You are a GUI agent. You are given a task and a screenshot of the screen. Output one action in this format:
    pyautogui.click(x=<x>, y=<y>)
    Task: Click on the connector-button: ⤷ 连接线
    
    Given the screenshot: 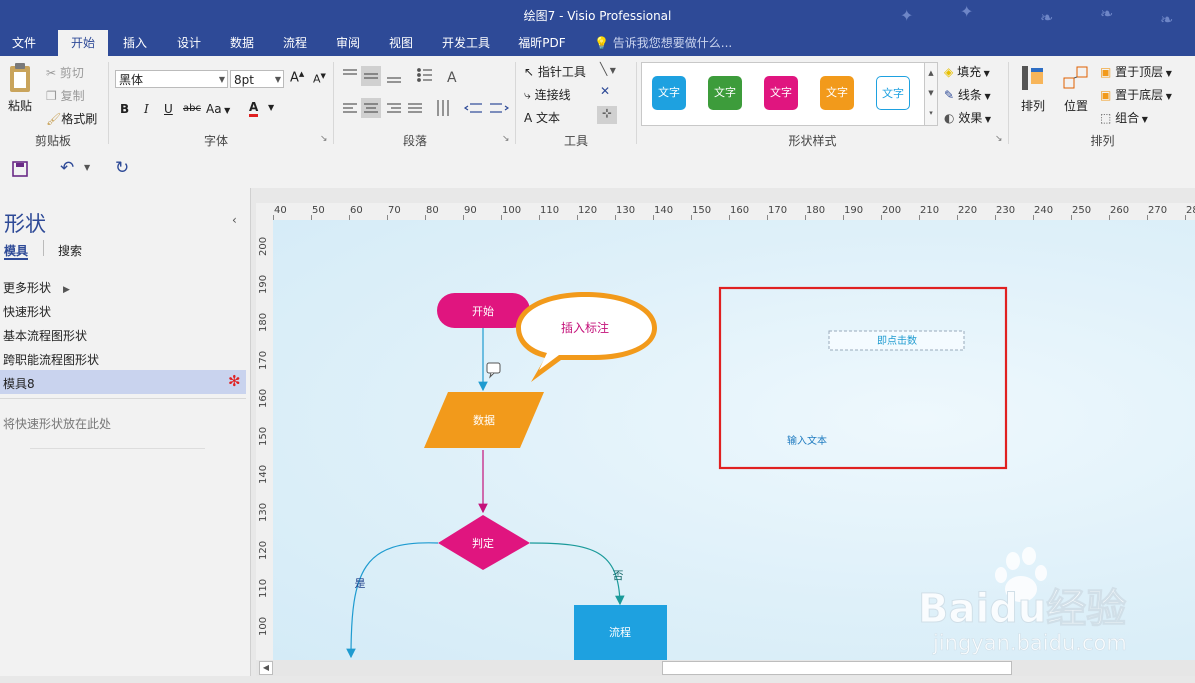 What is the action you would take?
    pyautogui.click(x=547, y=94)
    